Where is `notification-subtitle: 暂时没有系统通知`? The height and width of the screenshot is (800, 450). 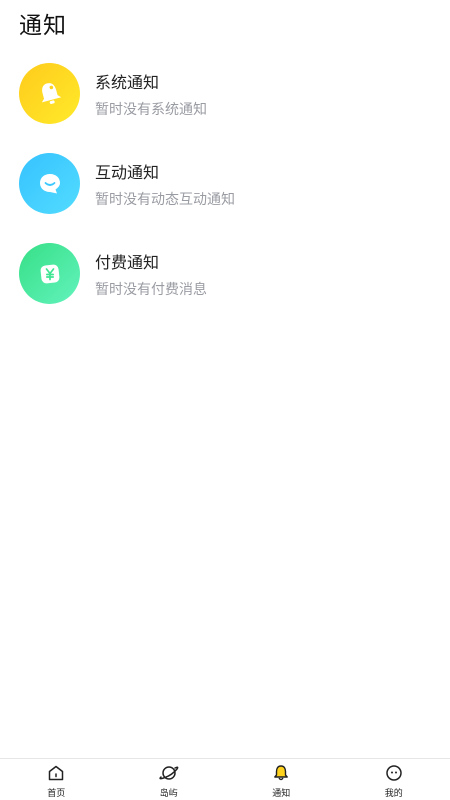 notification-subtitle: 暂时没有系统通知 is located at coordinates (151, 110).